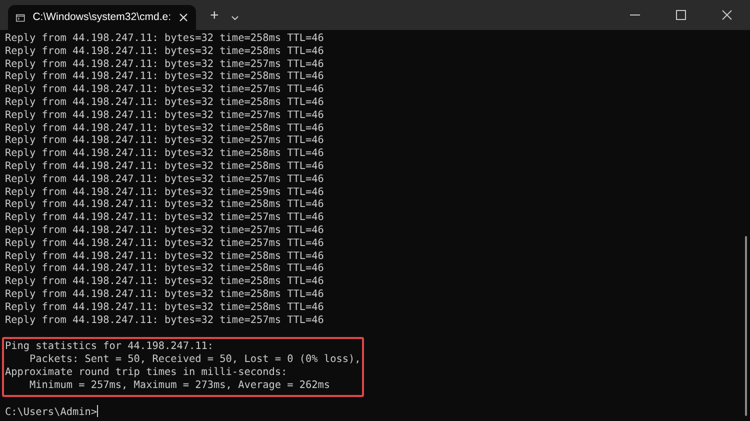  I want to click on command-prompt: C:\Users\Admin>, so click(51, 412).